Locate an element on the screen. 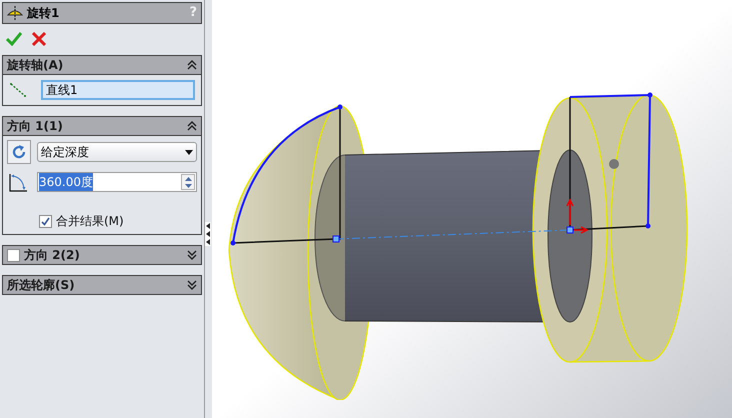 This screenshot has height=418, width=732. end-condition-dropdown: 给定深度 is located at coordinates (117, 152).